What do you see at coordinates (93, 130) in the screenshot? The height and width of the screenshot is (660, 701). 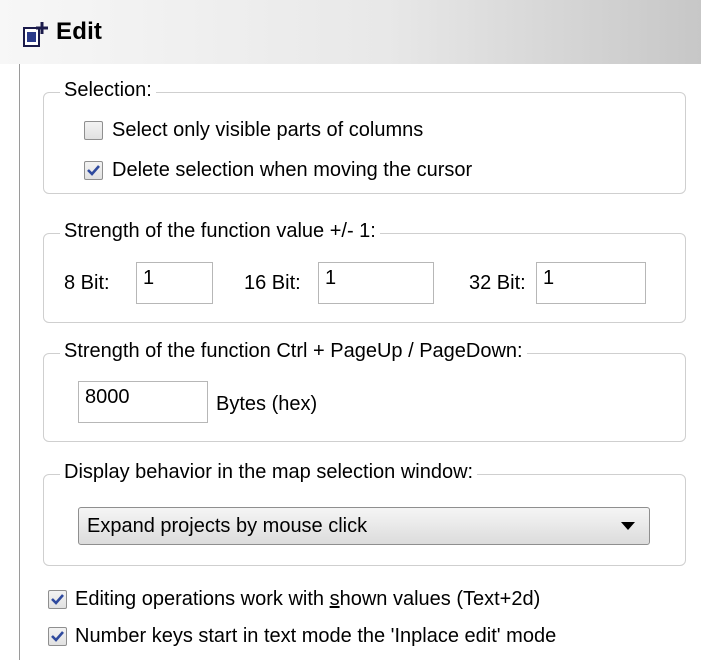 I see `select-visible-parts-checkbox` at bounding box center [93, 130].